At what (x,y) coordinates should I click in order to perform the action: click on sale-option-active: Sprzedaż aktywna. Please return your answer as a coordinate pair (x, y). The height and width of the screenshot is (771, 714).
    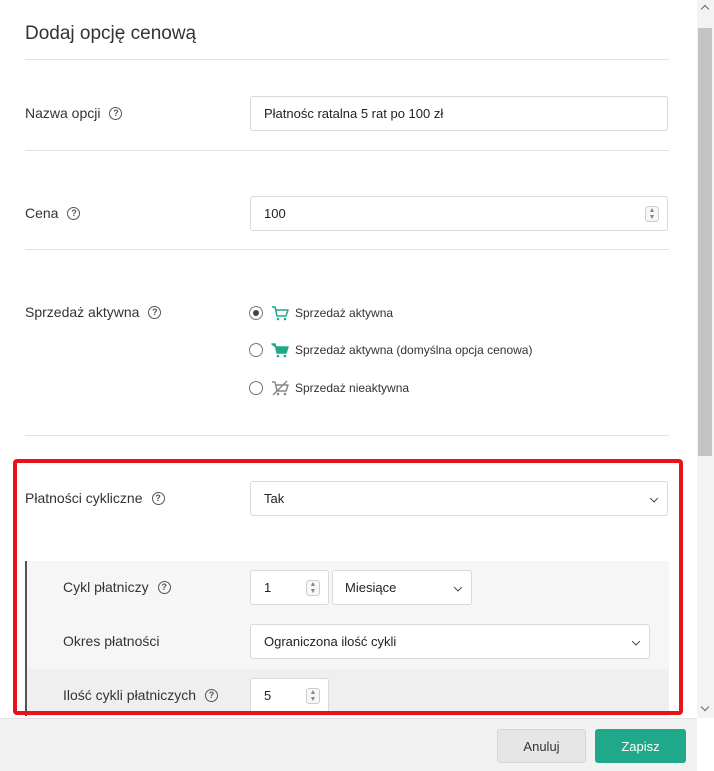
    Looking at the image, I should click on (321, 313).